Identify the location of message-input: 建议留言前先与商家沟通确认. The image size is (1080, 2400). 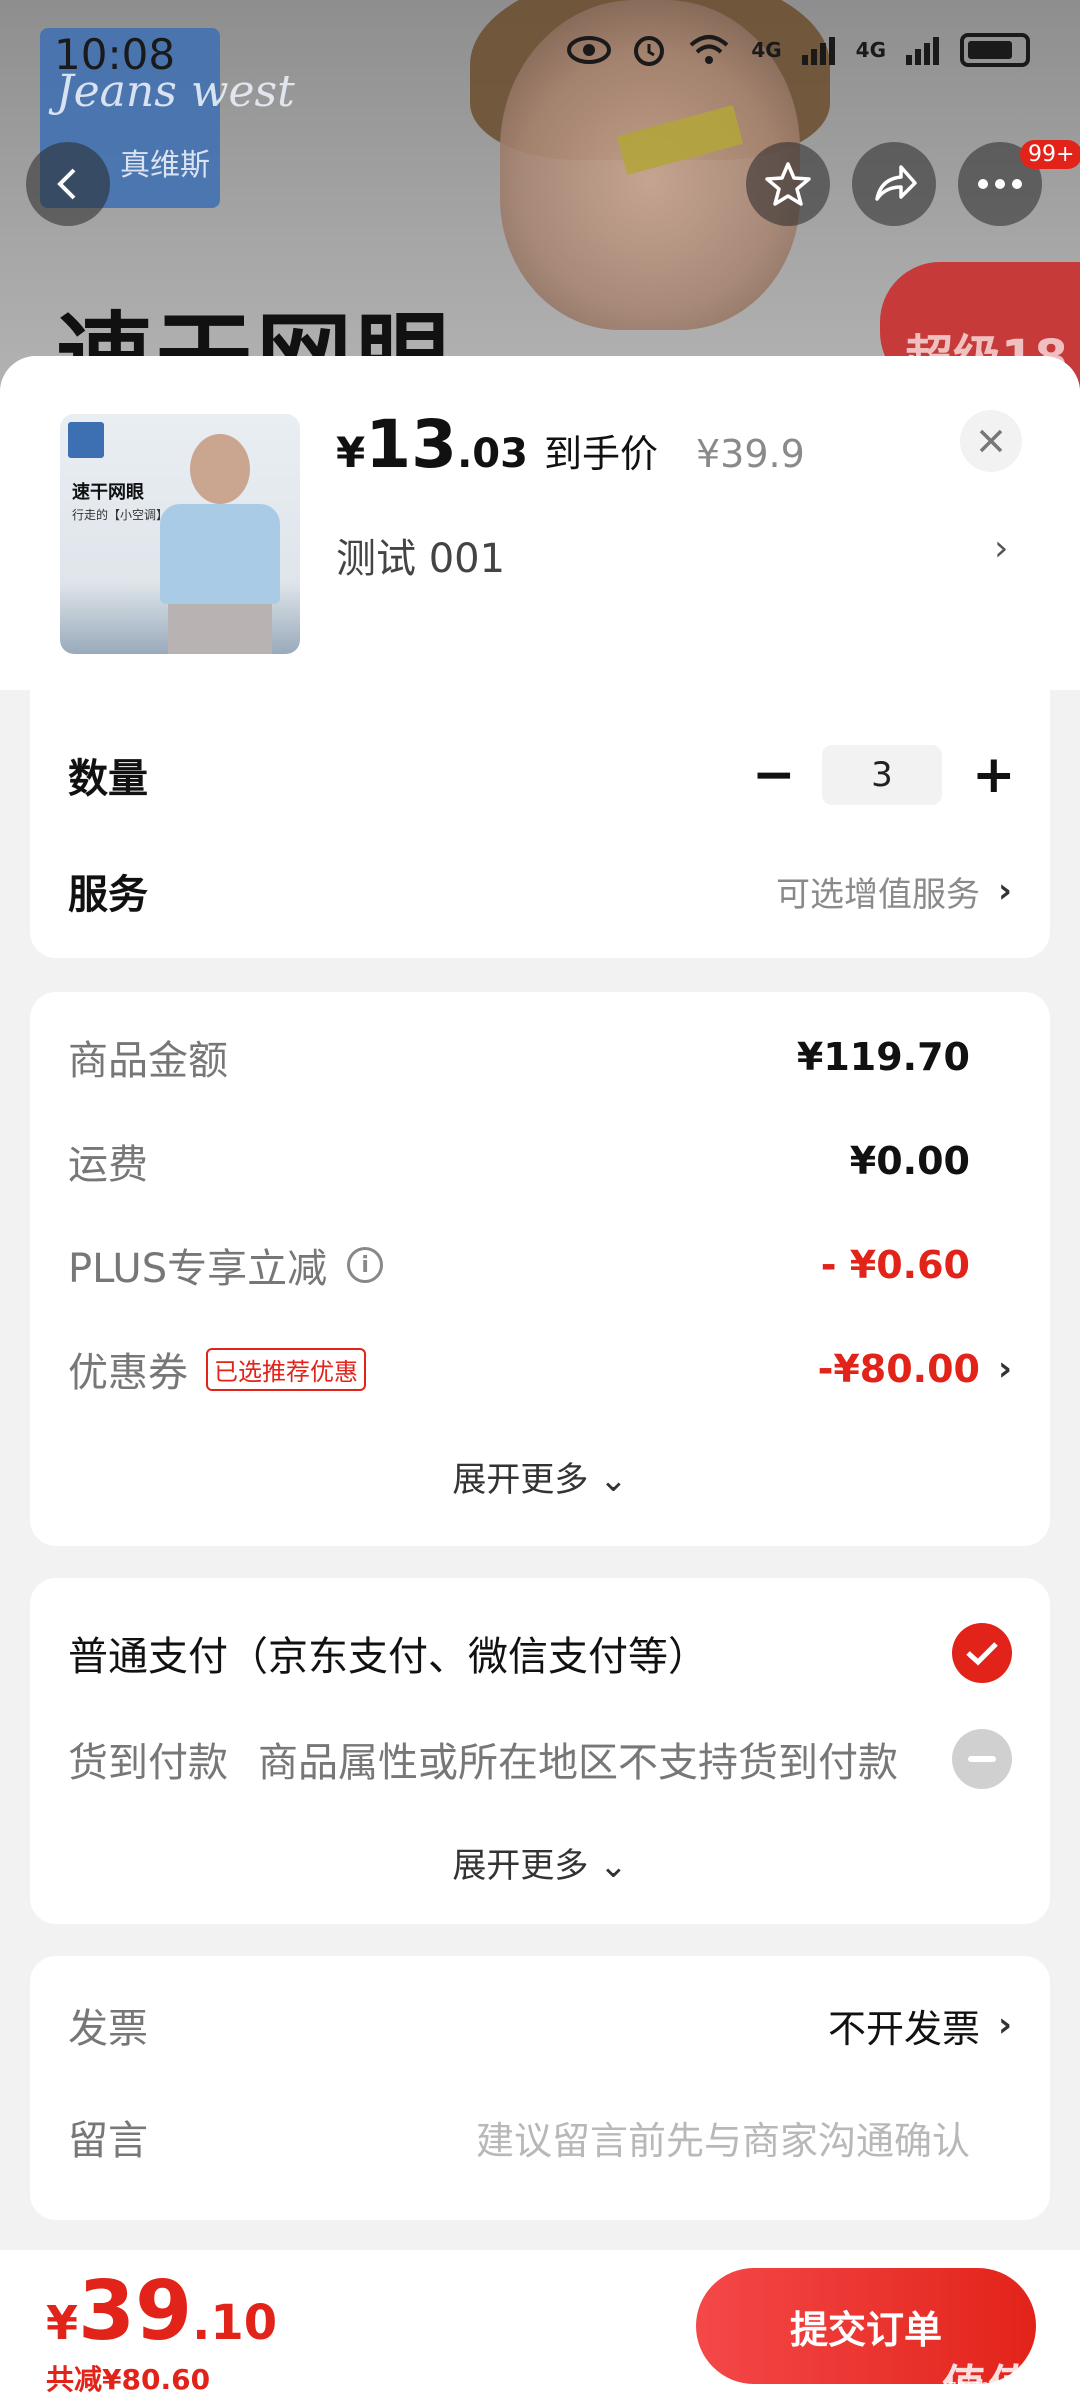
(723, 2137).